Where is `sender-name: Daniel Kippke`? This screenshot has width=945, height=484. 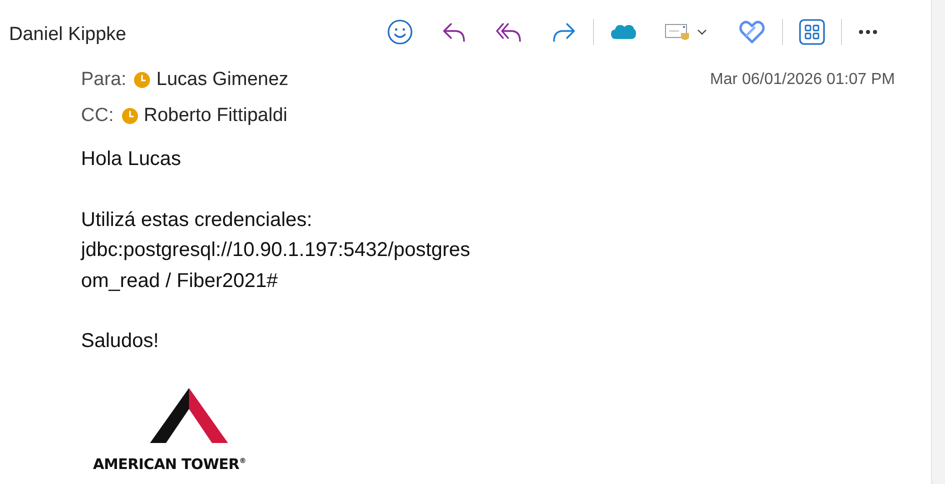
sender-name: Daniel Kippke is located at coordinates (67, 35).